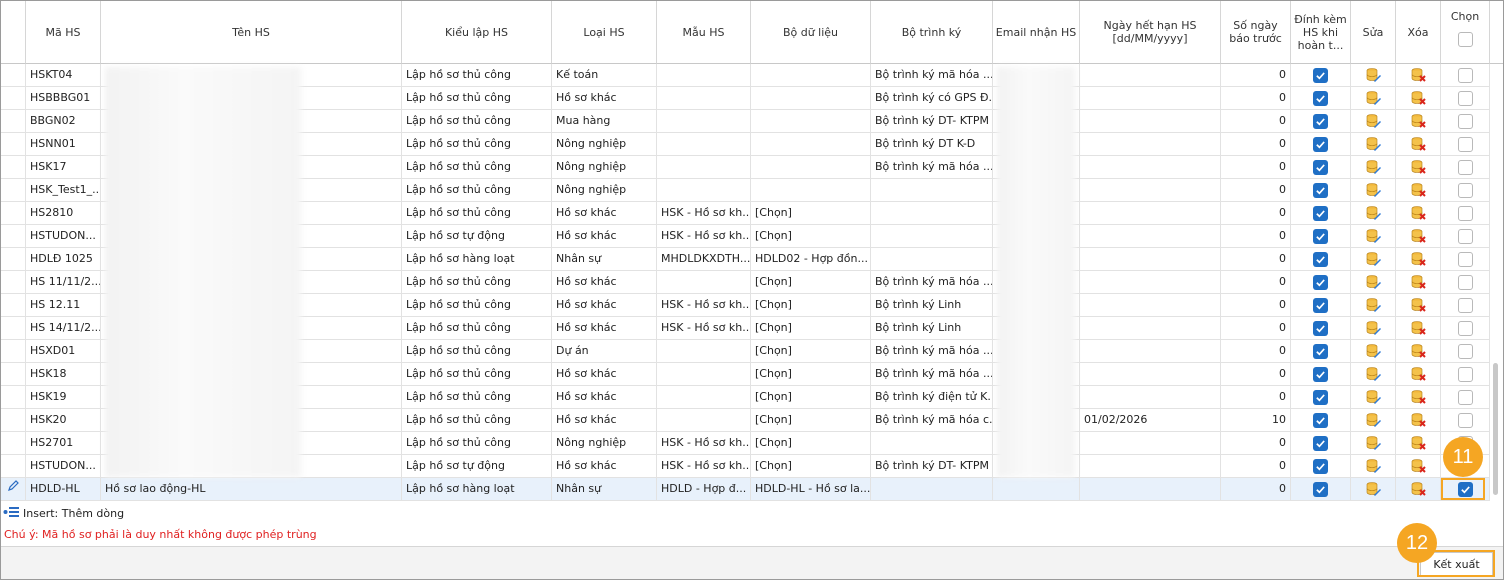 The width and height of the screenshot is (1504, 580). Describe the element at coordinates (811, 75) in the screenshot. I see `bo-du-lieu-cell` at that location.